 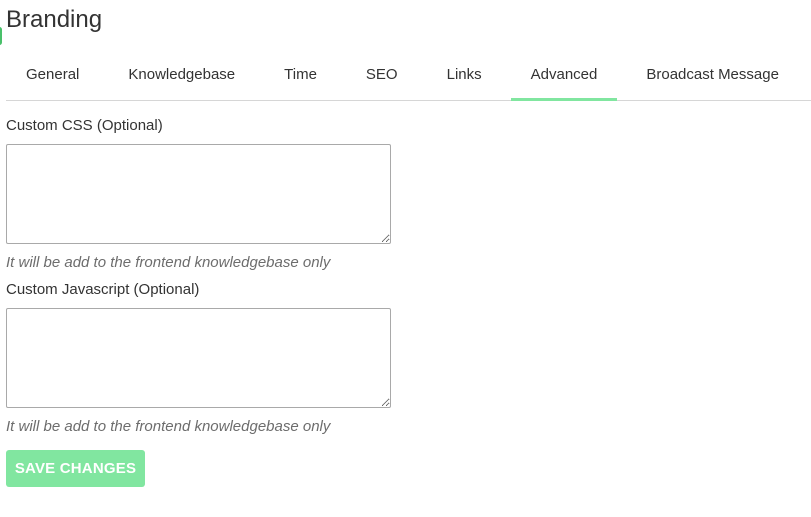 I want to click on save-changes-button: SAVE CHANGES, so click(x=75, y=468).